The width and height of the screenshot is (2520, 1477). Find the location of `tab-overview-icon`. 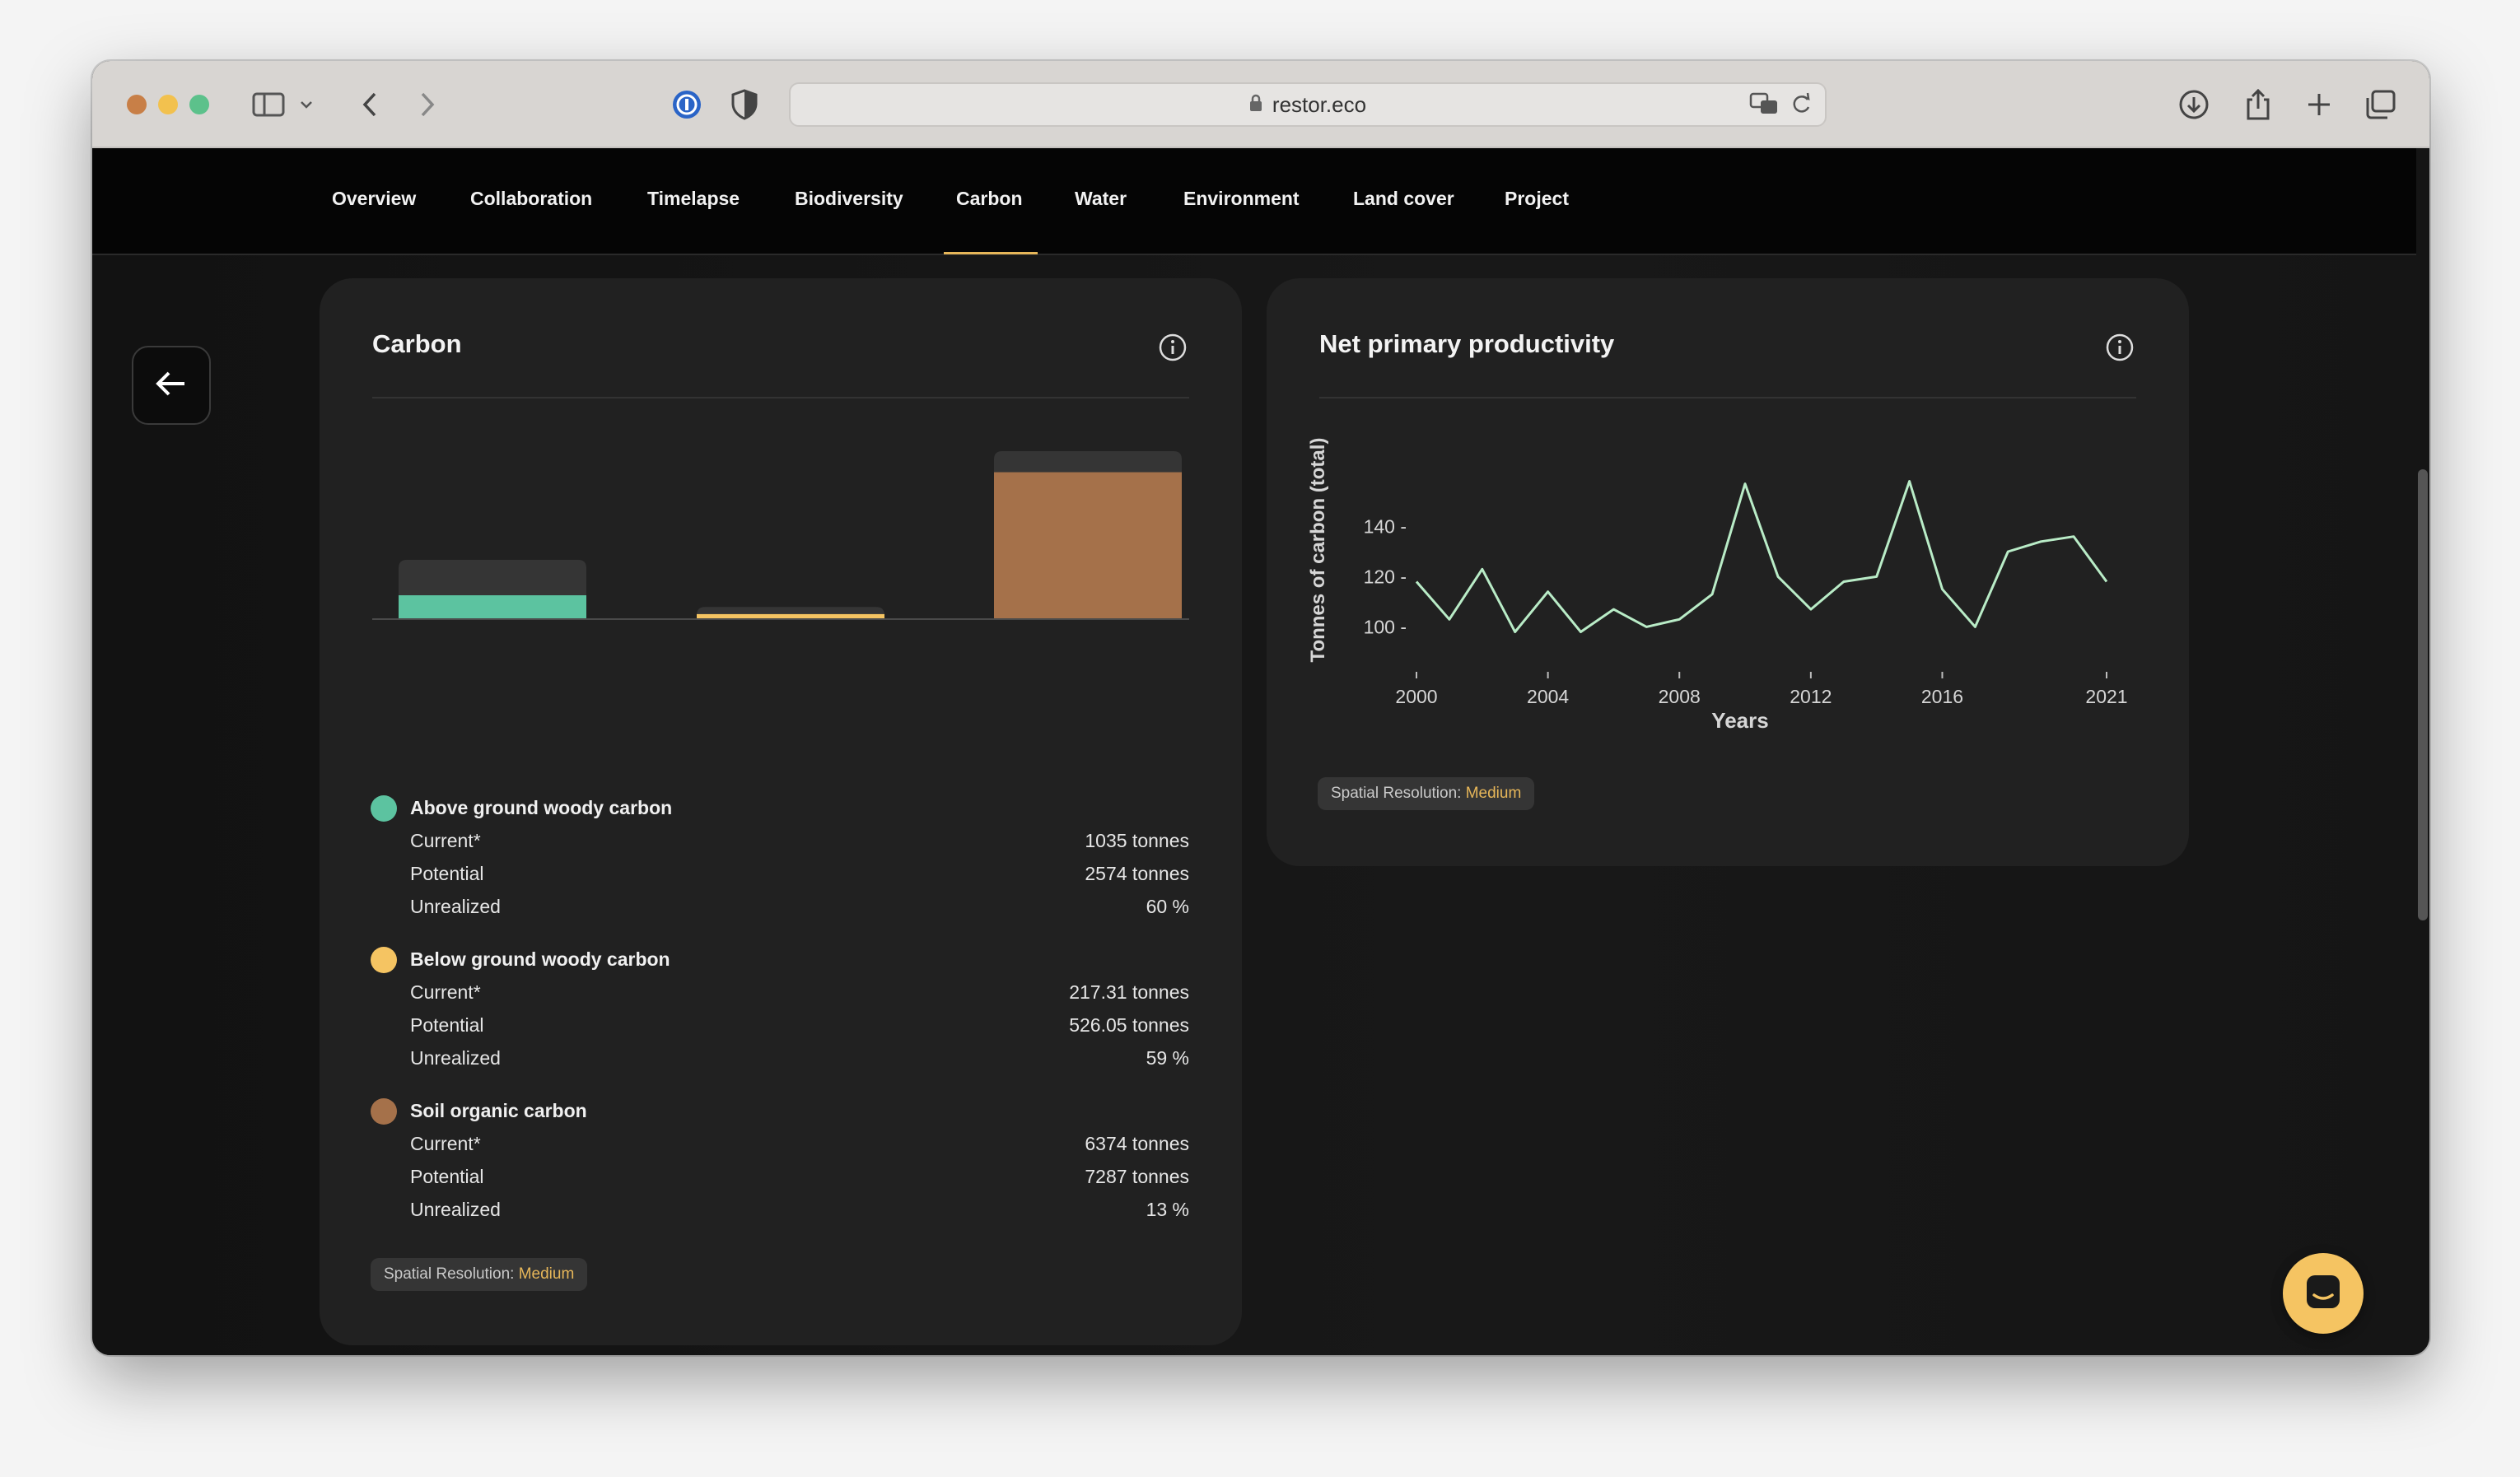

tab-overview-icon is located at coordinates (2380, 104).